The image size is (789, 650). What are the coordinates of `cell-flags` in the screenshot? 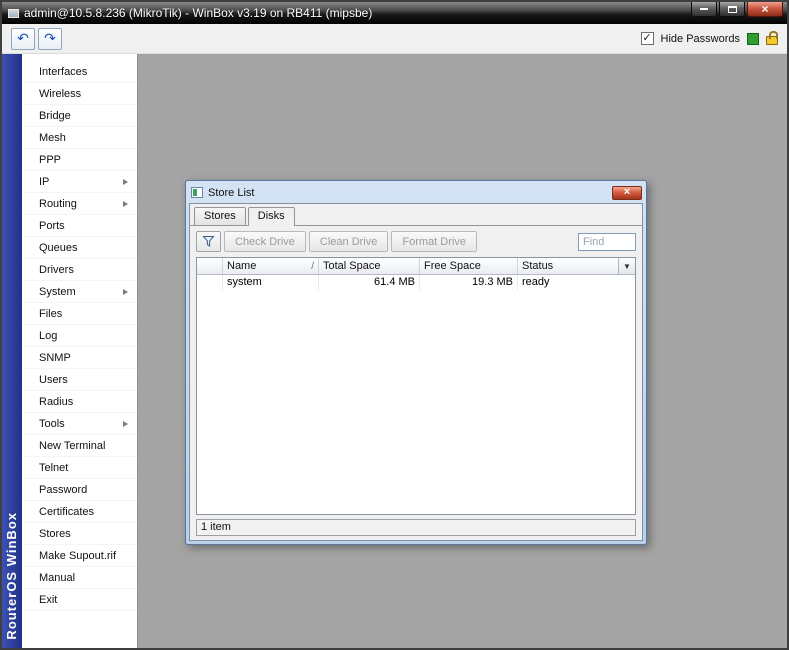 It's located at (210, 282).